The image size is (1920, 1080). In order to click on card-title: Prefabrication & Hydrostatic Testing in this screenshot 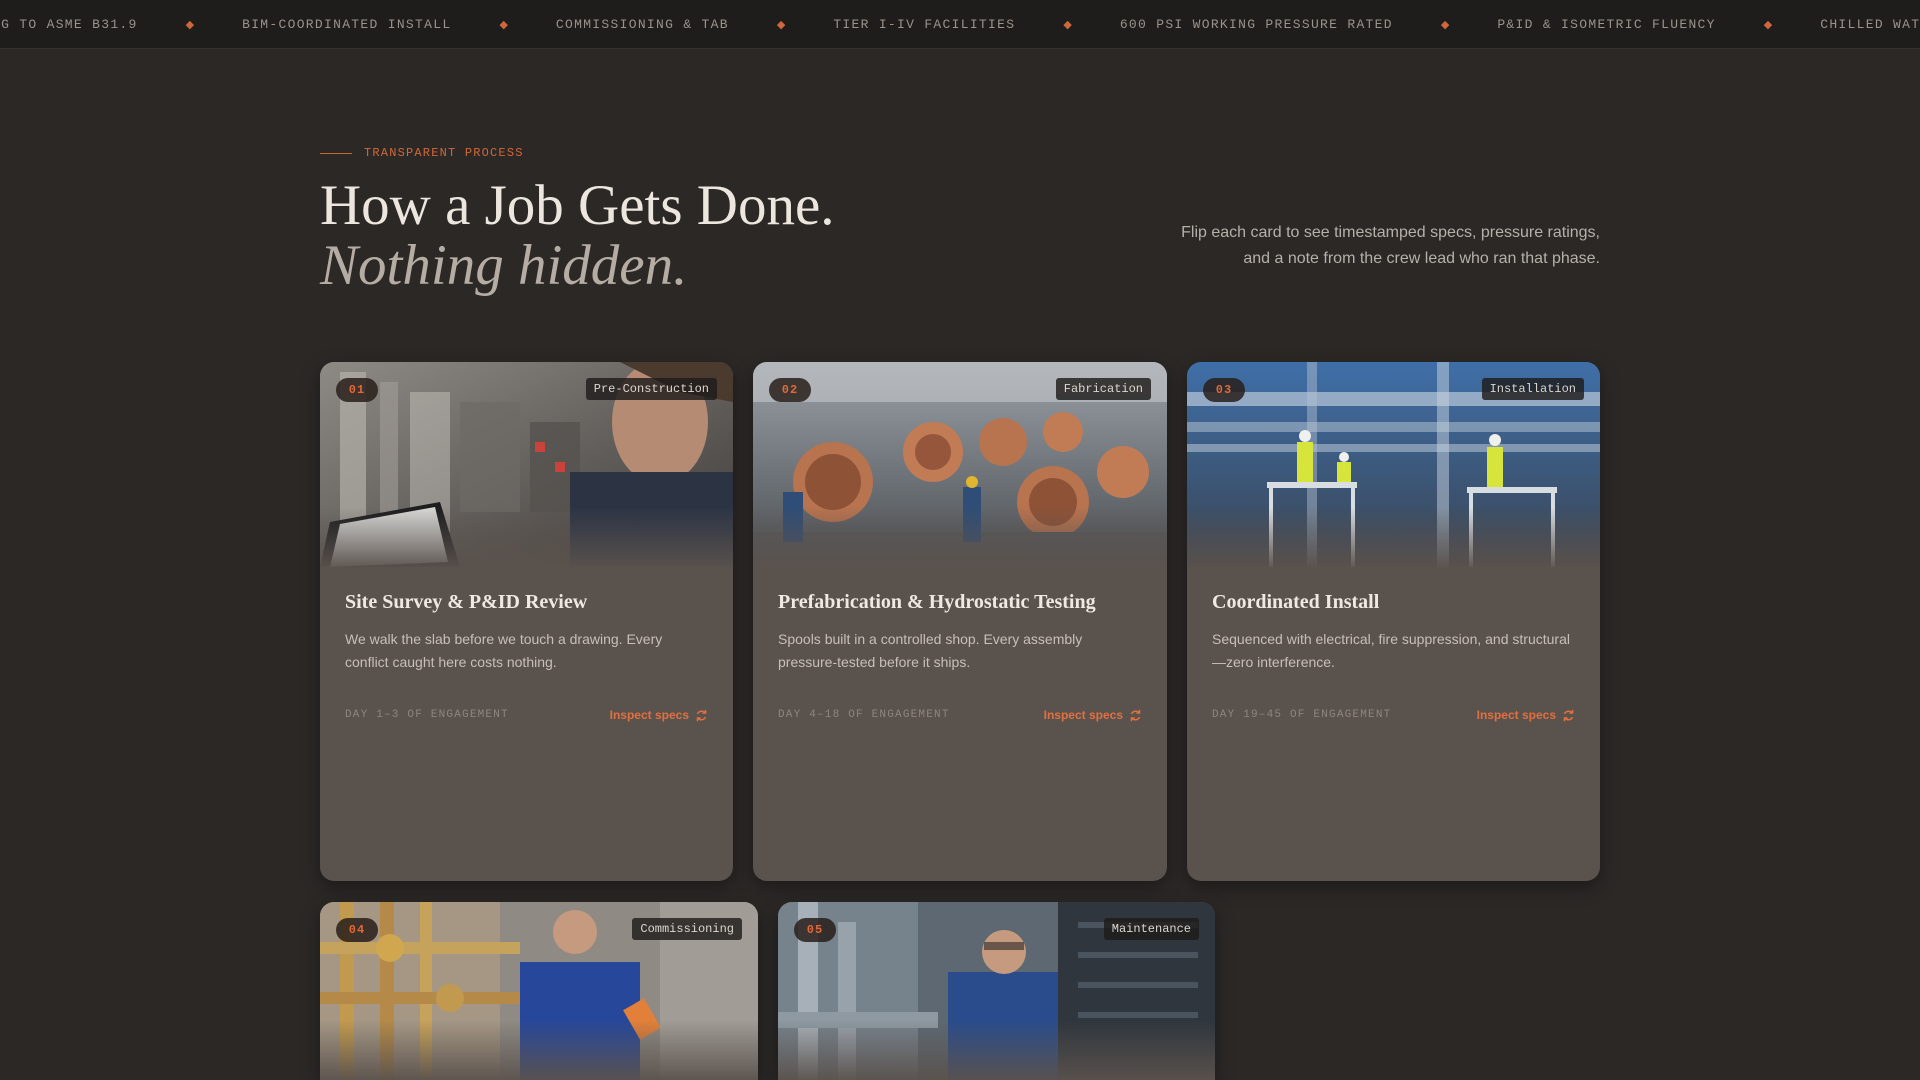, I will do `click(937, 602)`.